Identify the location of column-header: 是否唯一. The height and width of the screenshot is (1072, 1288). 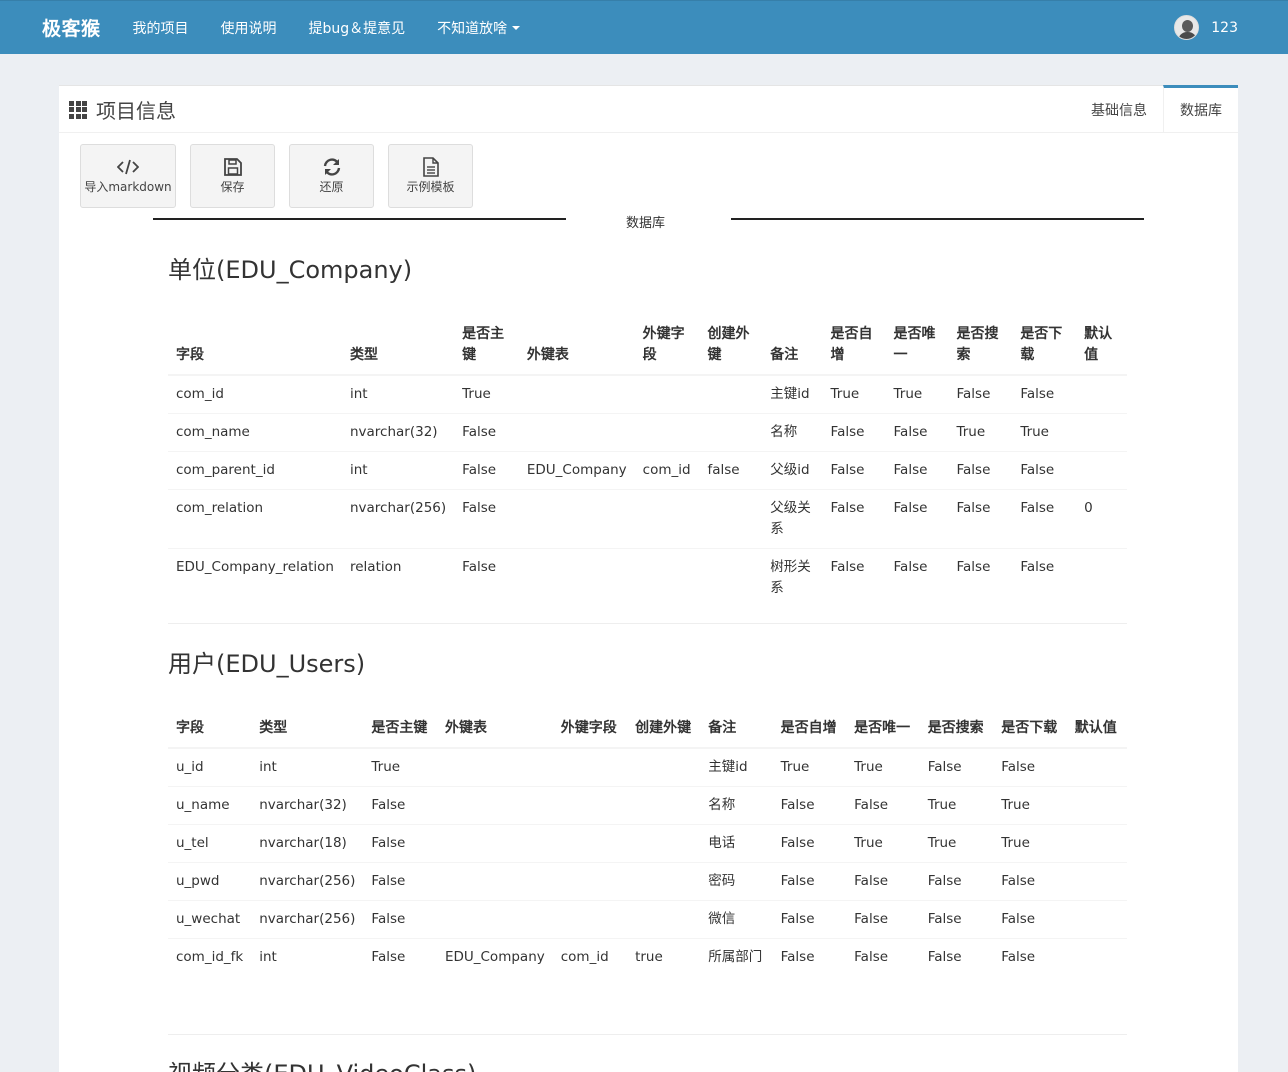
(883, 729).